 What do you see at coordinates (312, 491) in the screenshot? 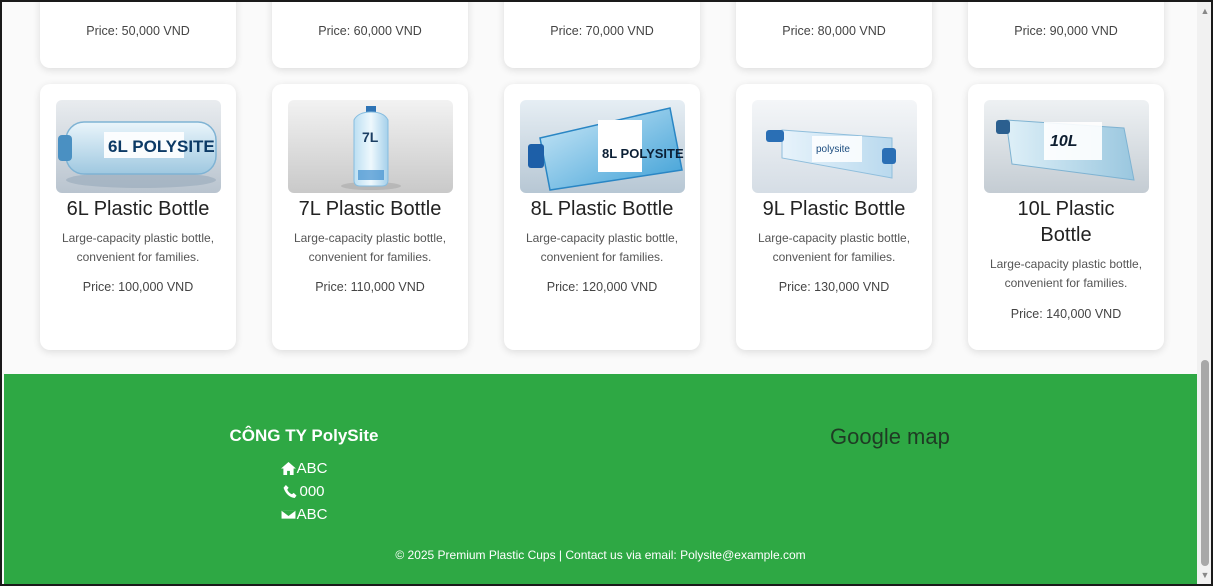
I see `phone-text: 000` at bounding box center [312, 491].